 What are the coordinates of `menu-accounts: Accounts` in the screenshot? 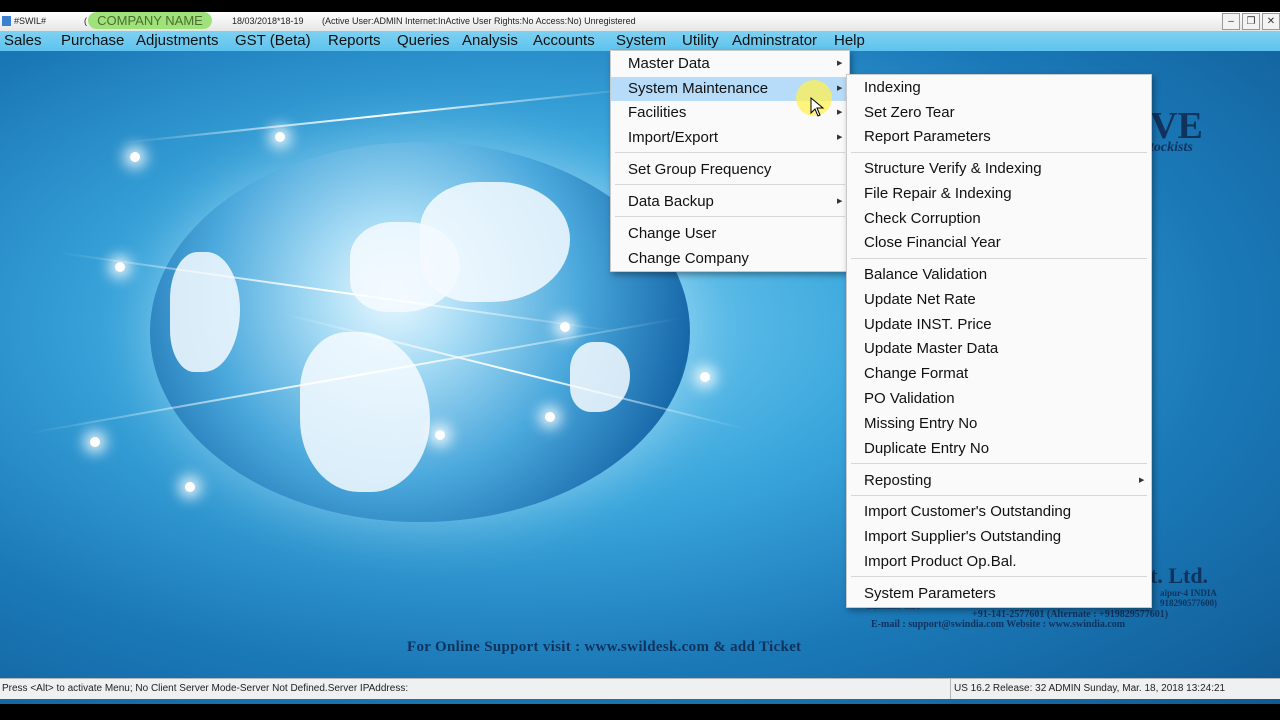 It's located at (564, 40).